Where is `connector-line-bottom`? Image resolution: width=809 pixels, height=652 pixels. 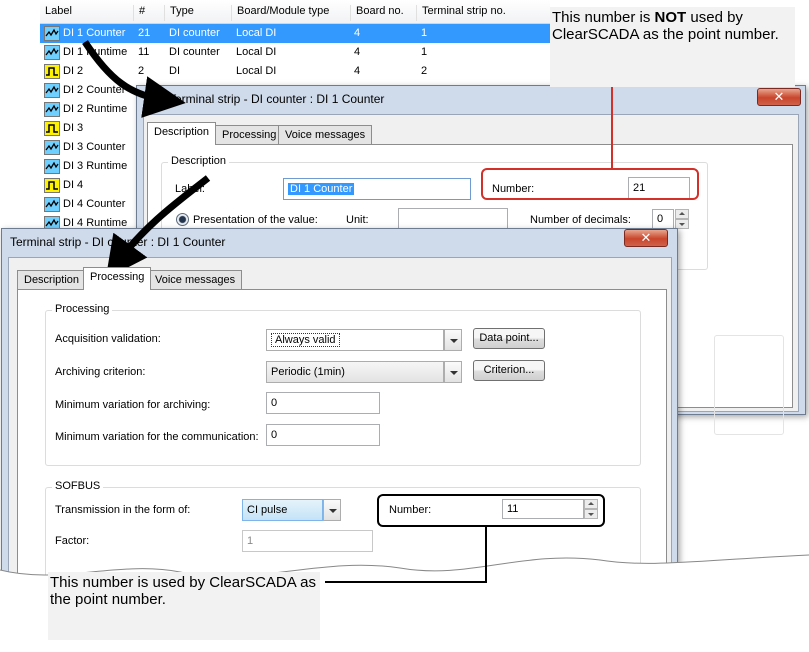 connector-line-bottom is located at coordinates (406, 555).